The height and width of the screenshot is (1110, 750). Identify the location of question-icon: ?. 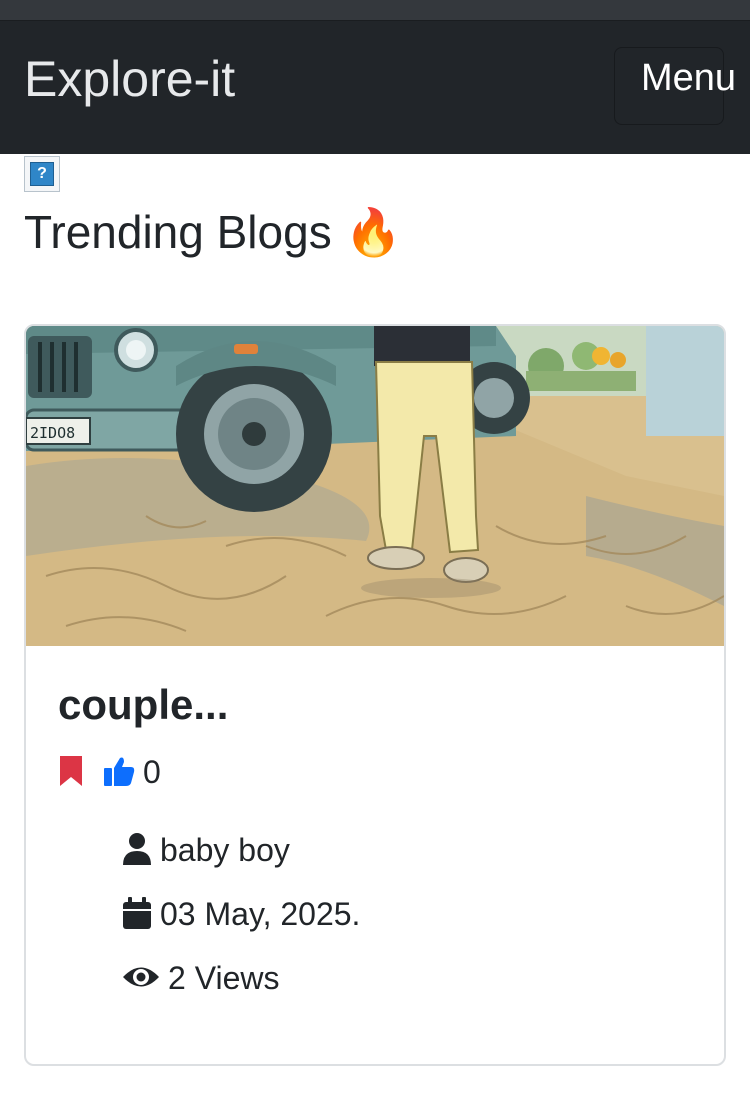
(42, 174).